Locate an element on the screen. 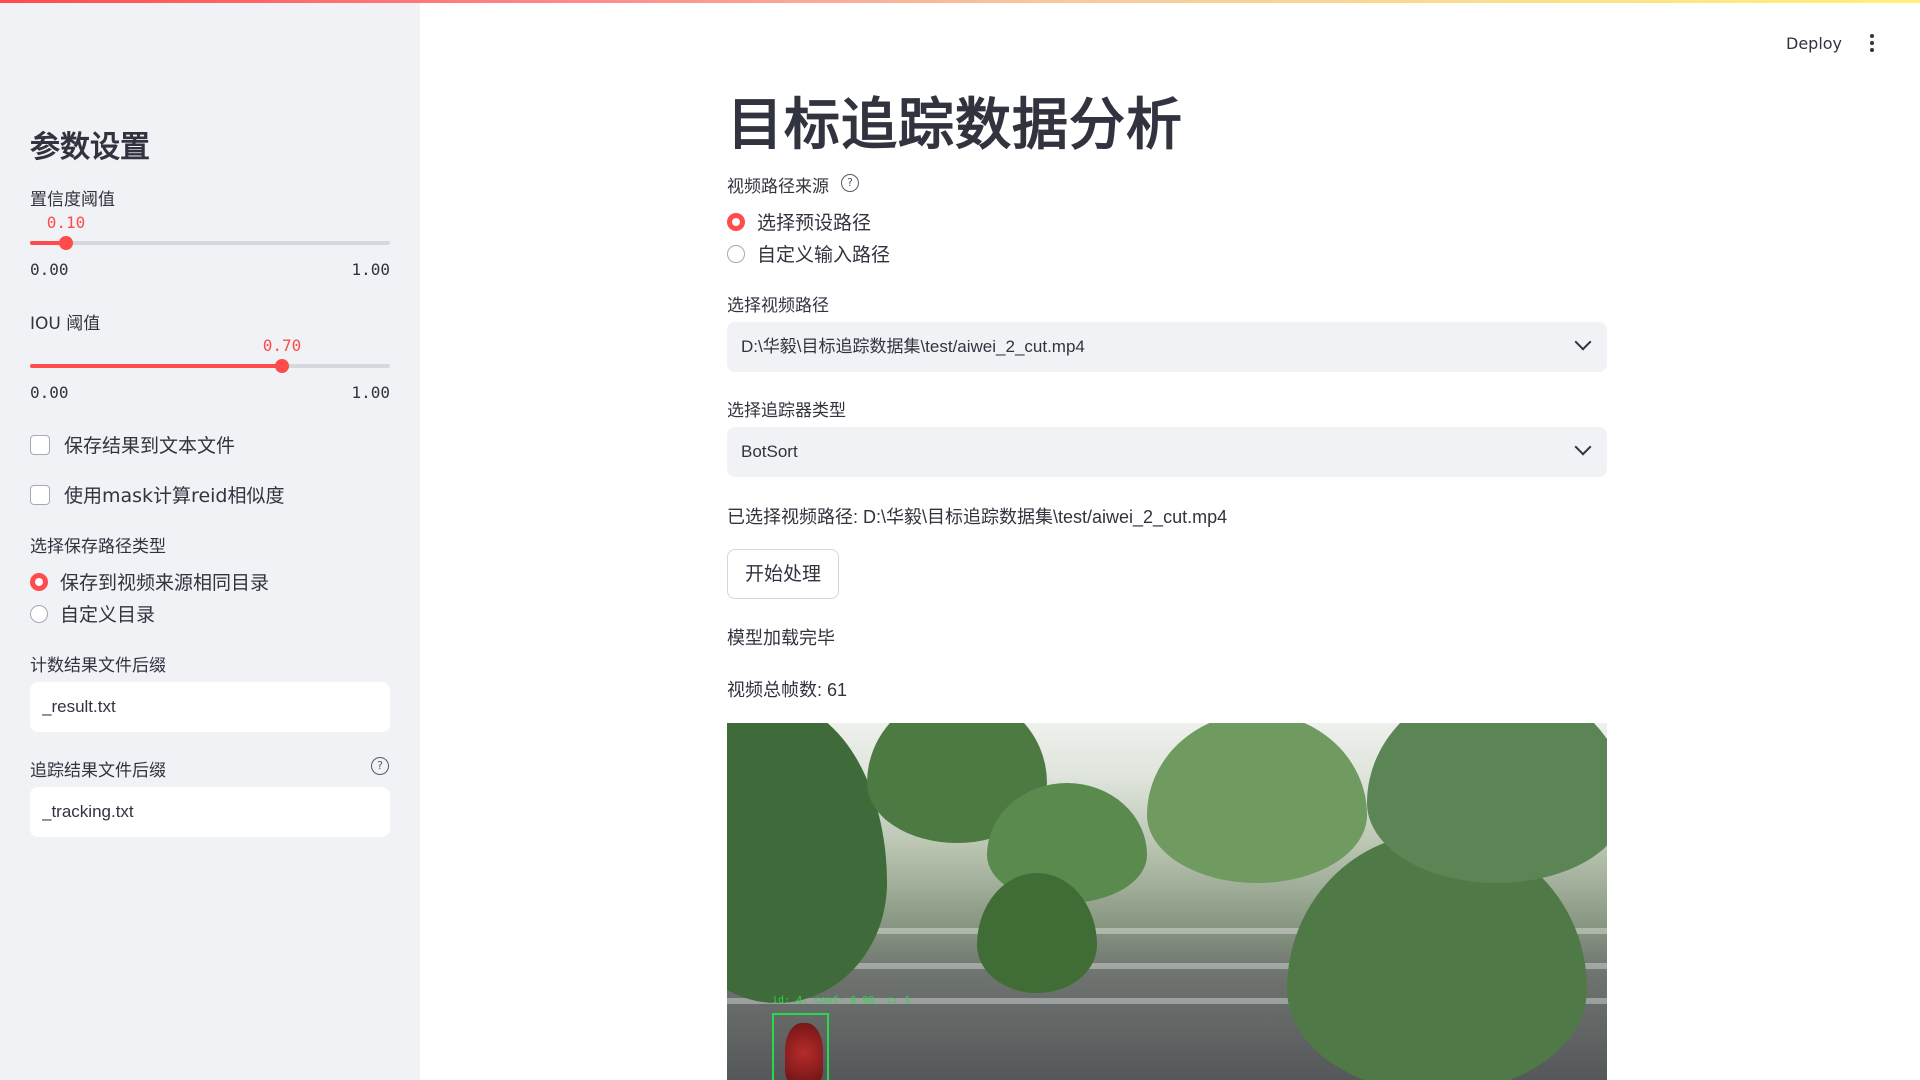 The image size is (1920, 1080). video-path-label: 选择视频路径 is located at coordinates (778, 306).